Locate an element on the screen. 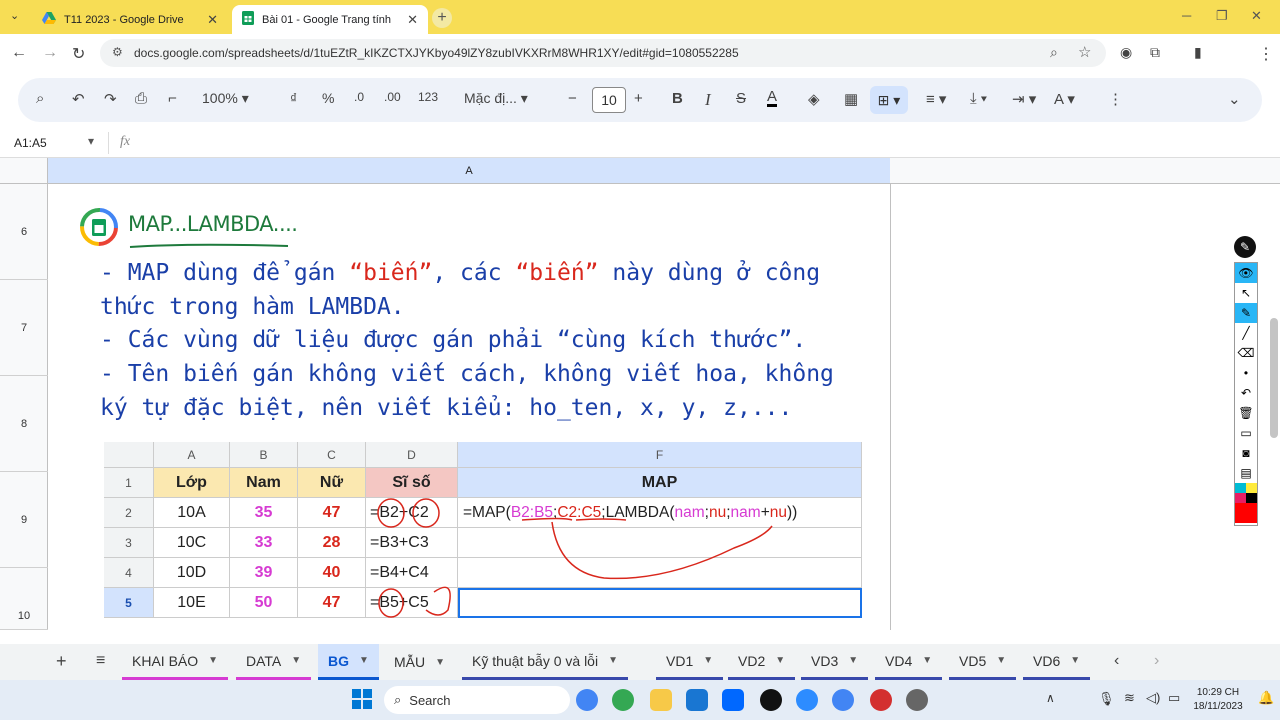  sheet-tab: VD1 ▼ is located at coordinates (690, 662).